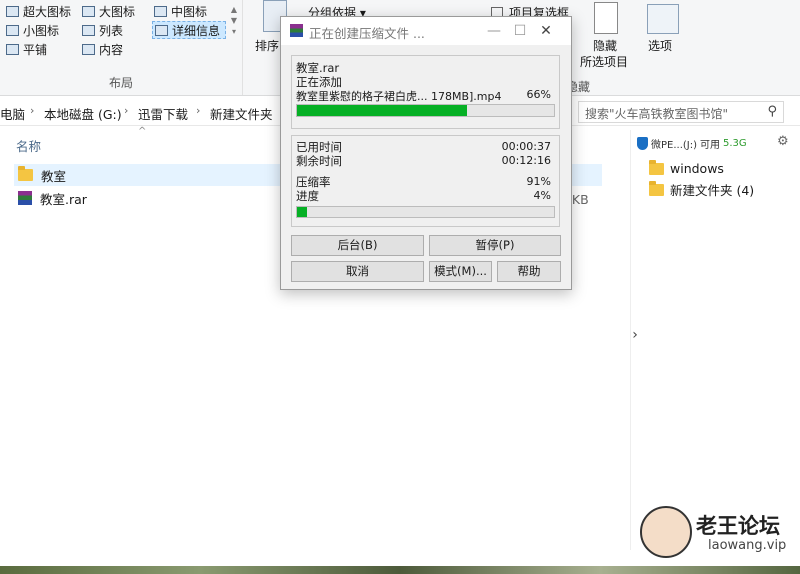 The width and height of the screenshot is (800, 574). Describe the element at coordinates (399, 96) in the screenshot. I see `current-file: 教室里紫慰的格子裙白虎... 178MB].mp4` at that location.